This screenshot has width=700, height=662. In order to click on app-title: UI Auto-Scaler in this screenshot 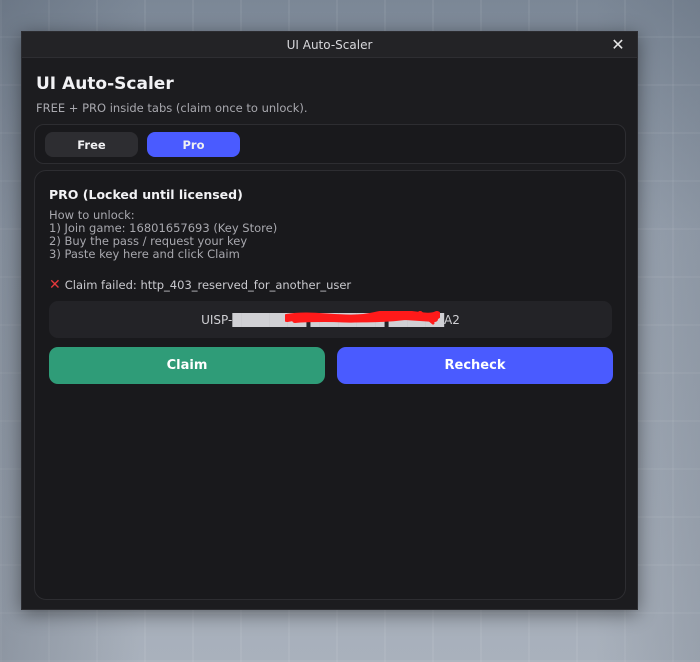, I will do `click(105, 84)`.